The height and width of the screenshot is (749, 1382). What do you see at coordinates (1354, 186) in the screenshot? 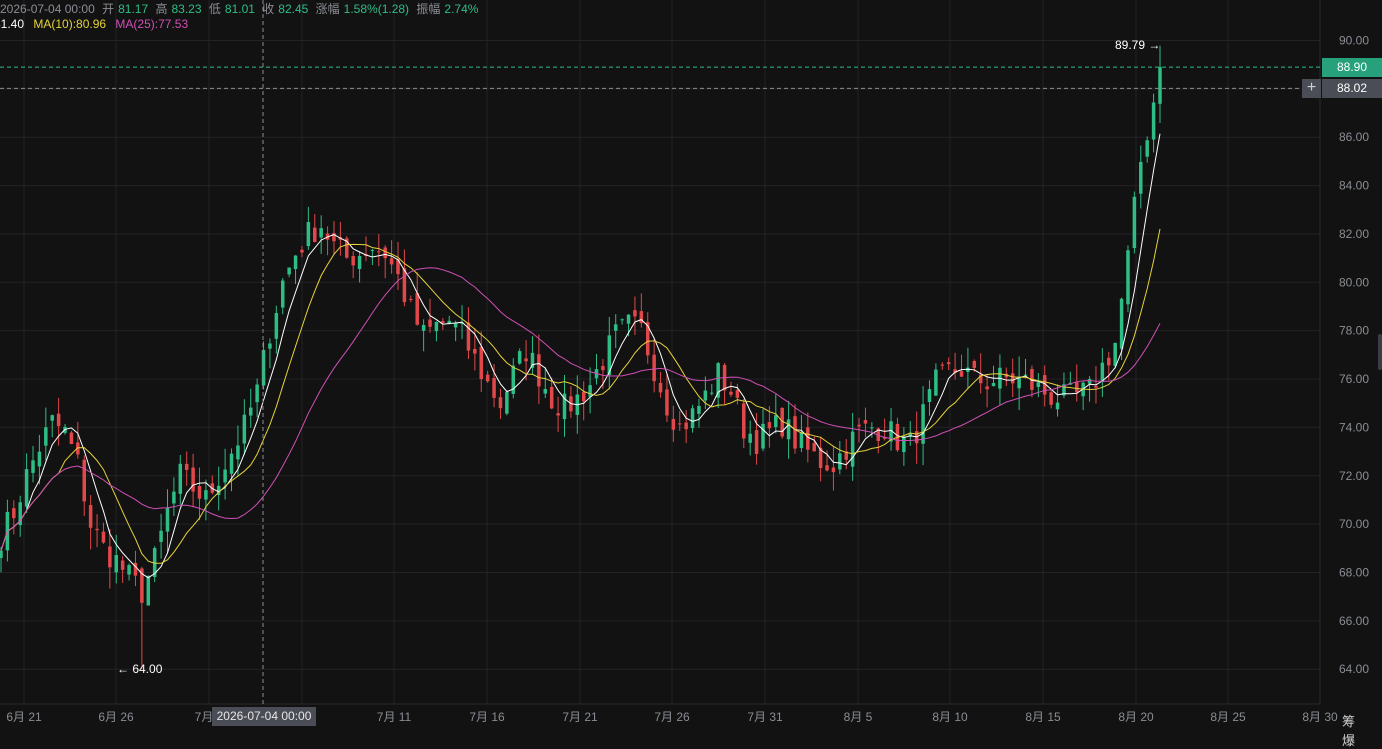
I see `y-tick-label: 84.00` at bounding box center [1354, 186].